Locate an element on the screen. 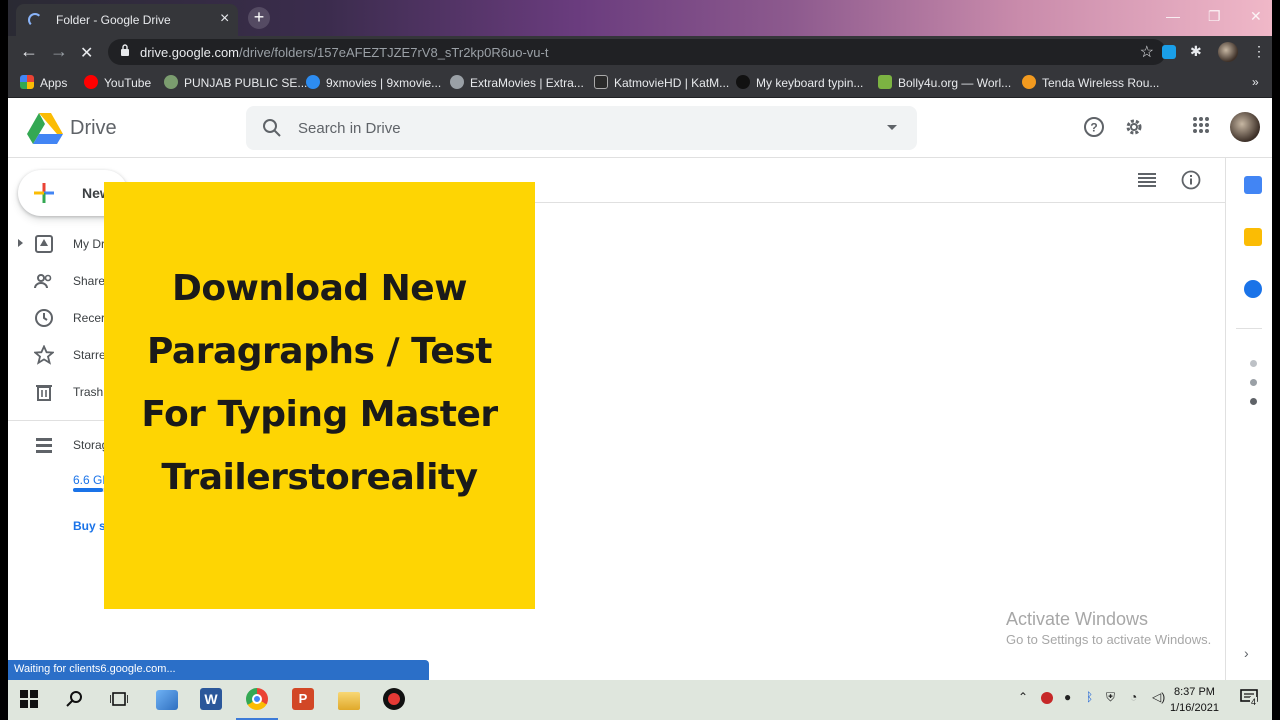 Image resolution: width=1280 pixels, height=720 pixels. sidebar-item-label: Recer is located at coordinates (89, 318).